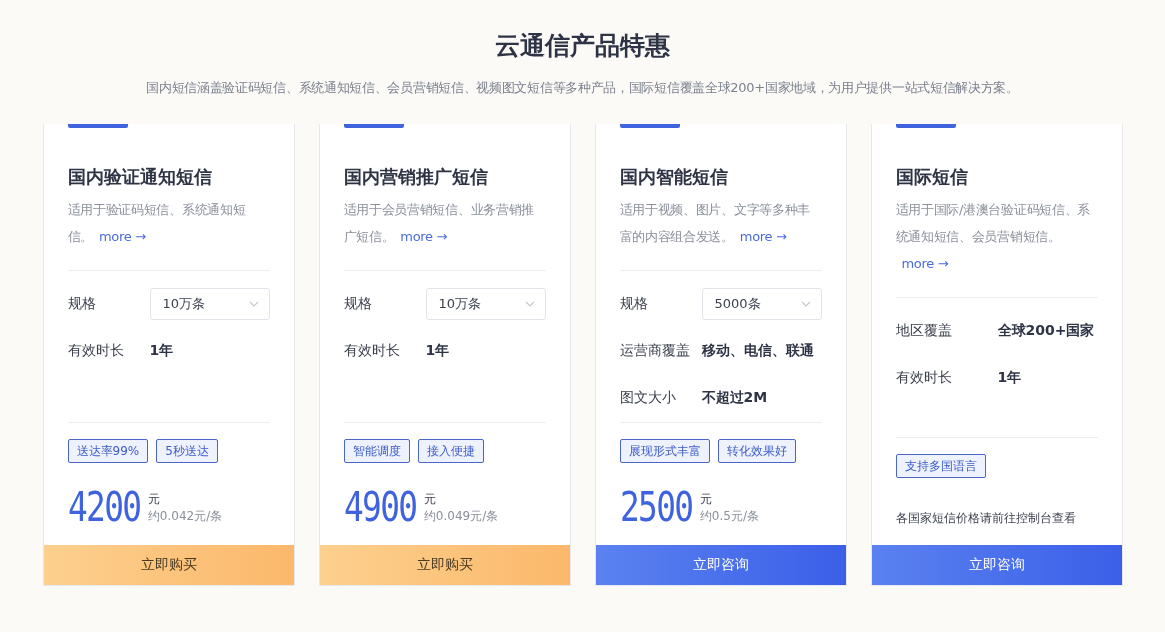 The width and height of the screenshot is (1165, 632). I want to click on price-amount: 4200, so click(103, 507).